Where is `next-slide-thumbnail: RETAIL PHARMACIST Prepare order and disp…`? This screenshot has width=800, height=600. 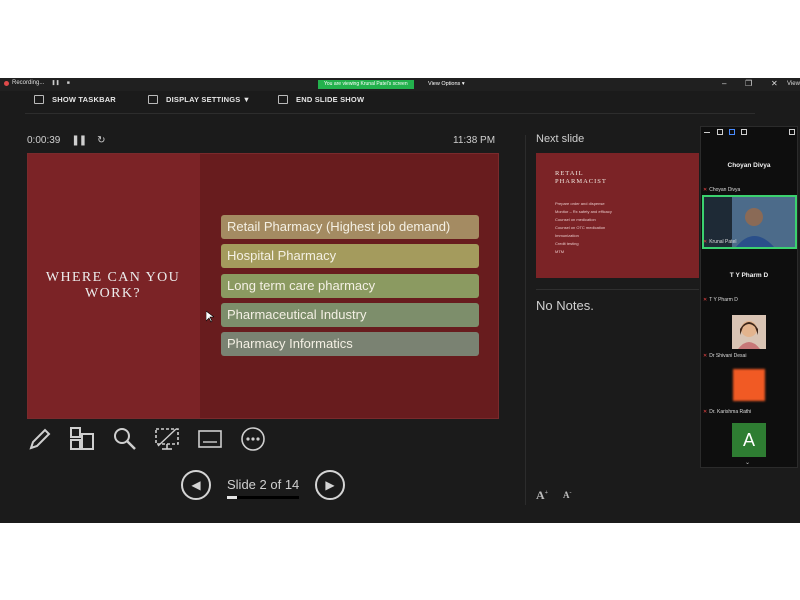 next-slide-thumbnail: RETAIL PHARMACIST Prepare order and disp… is located at coordinates (617, 215).